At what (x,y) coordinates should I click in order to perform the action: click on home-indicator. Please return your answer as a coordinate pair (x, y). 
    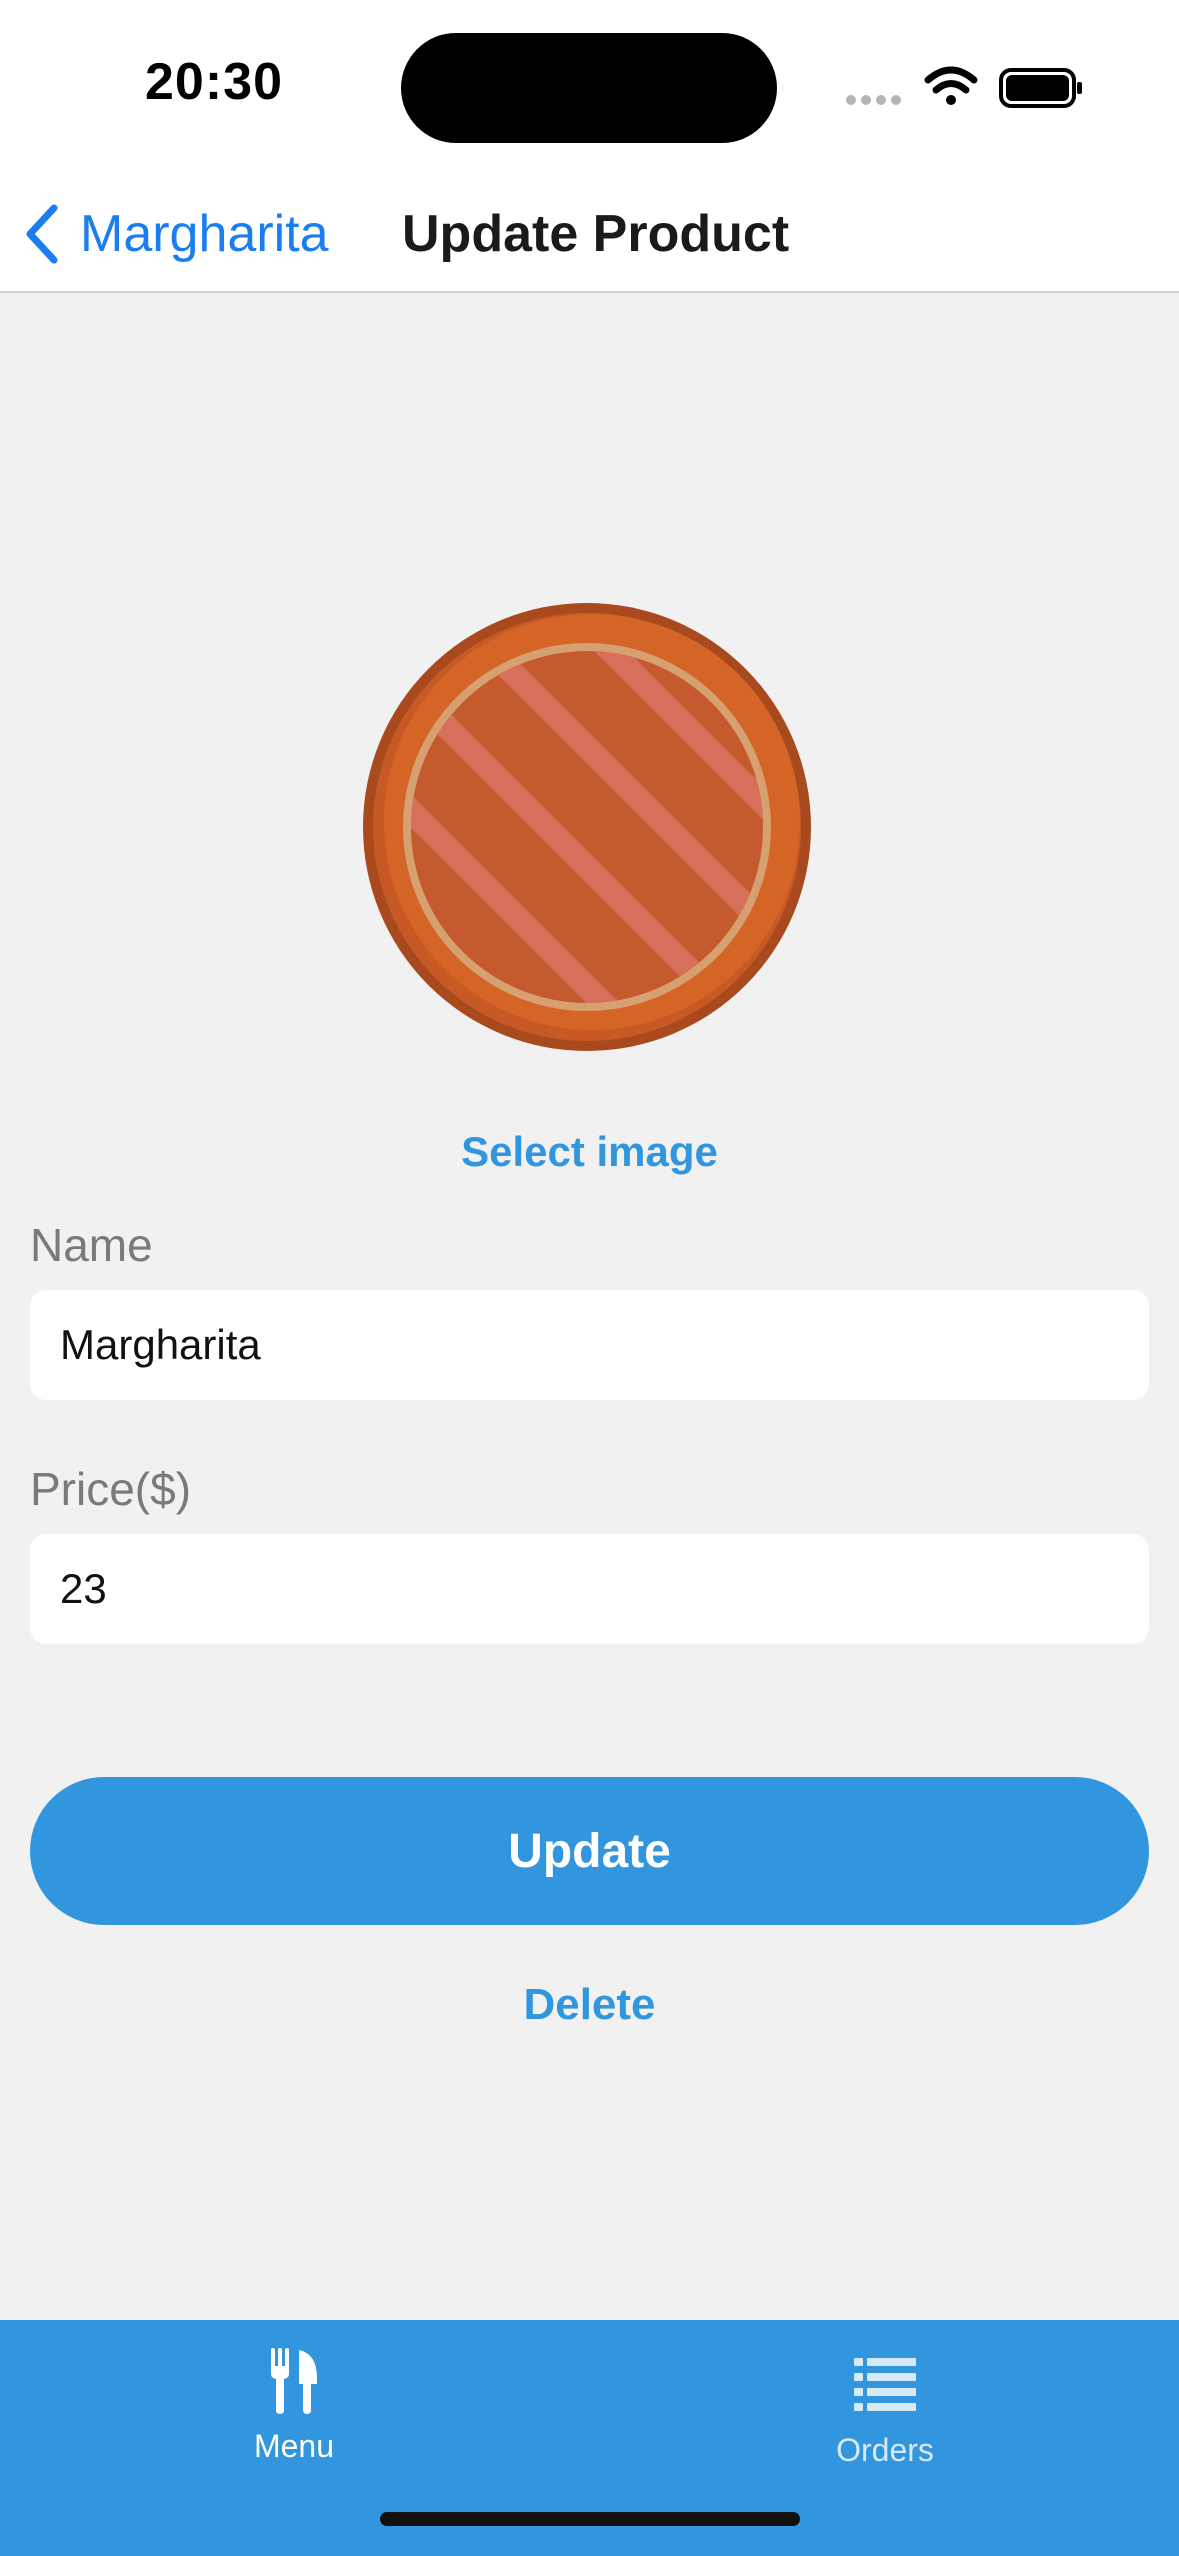
    Looking at the image, I should click on (590, 2519).